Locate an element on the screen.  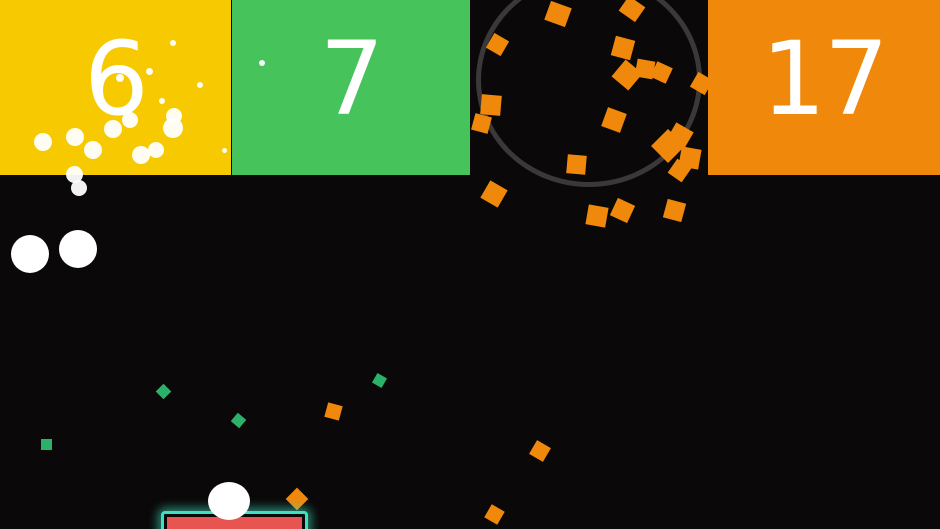
number-block-green: 7 is located at coordinates (351, 87).